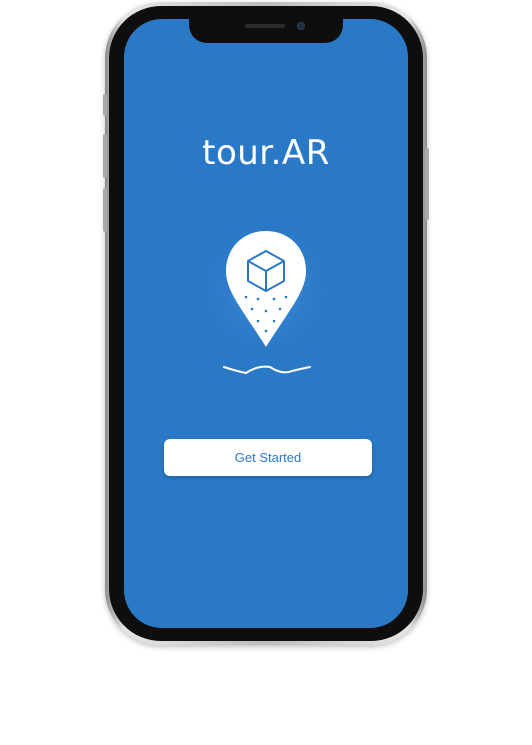  Describe the element at coordinates (105, 210) in the screenshot. I see `volume-down-button` at that location.